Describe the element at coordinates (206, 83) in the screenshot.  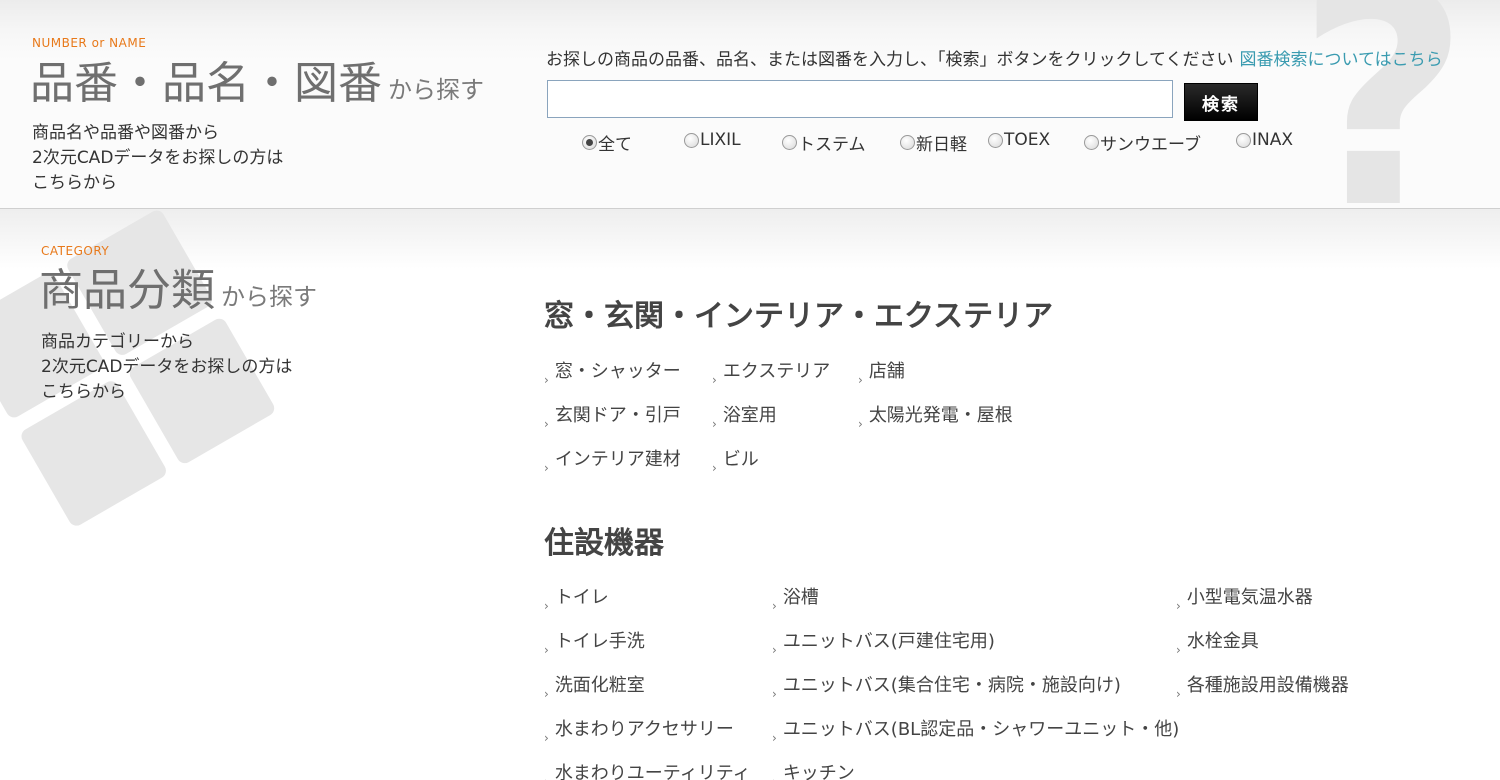
I see `search-title-main: 品番・品名・図番` at that location.